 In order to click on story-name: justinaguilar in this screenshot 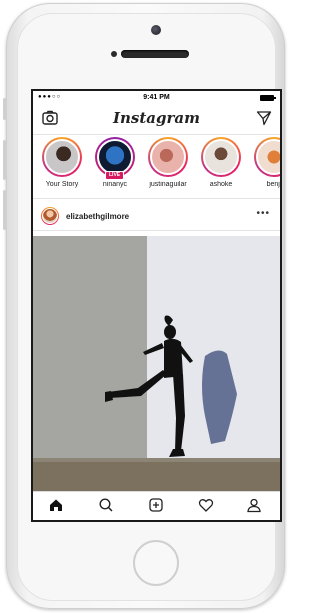, I will do `click(168, 184)`.